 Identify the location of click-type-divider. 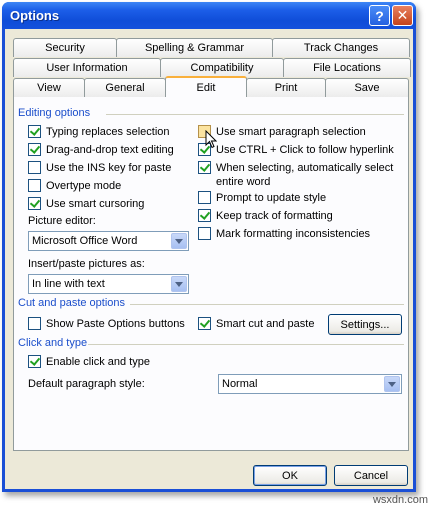
(246, 344).